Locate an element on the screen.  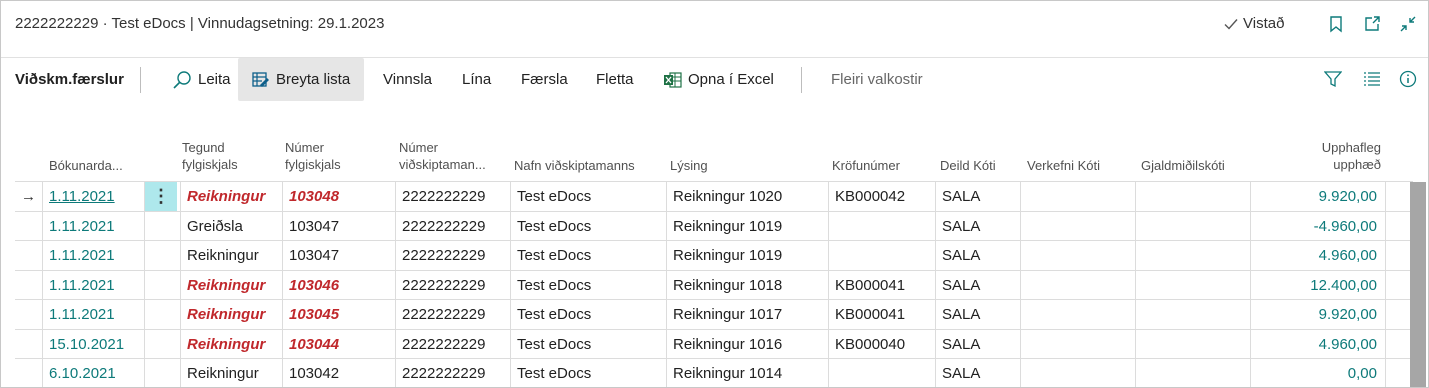
cell-doc: 103046 is located at coordinates (338, 285).